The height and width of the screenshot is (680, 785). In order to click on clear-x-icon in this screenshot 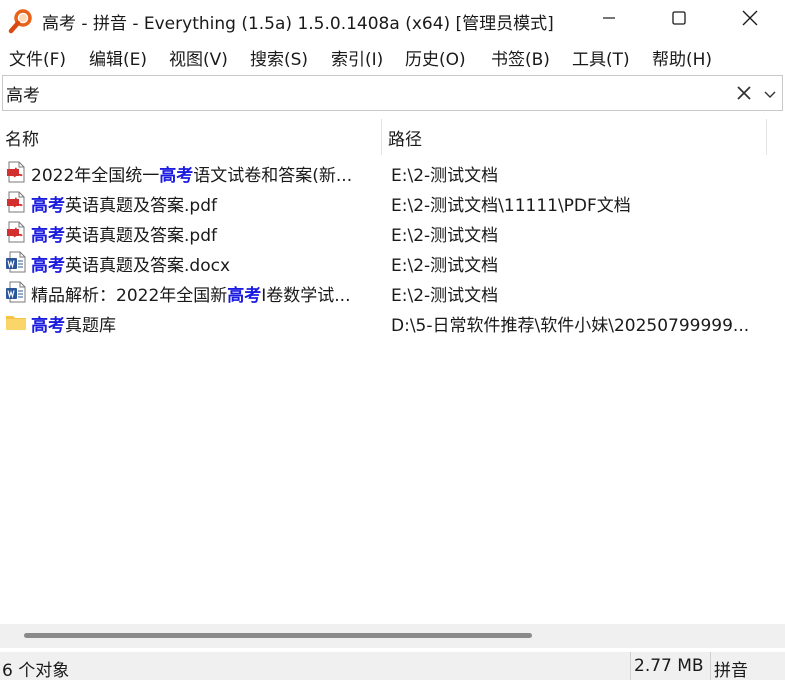, I will do `click(744, 93)`.